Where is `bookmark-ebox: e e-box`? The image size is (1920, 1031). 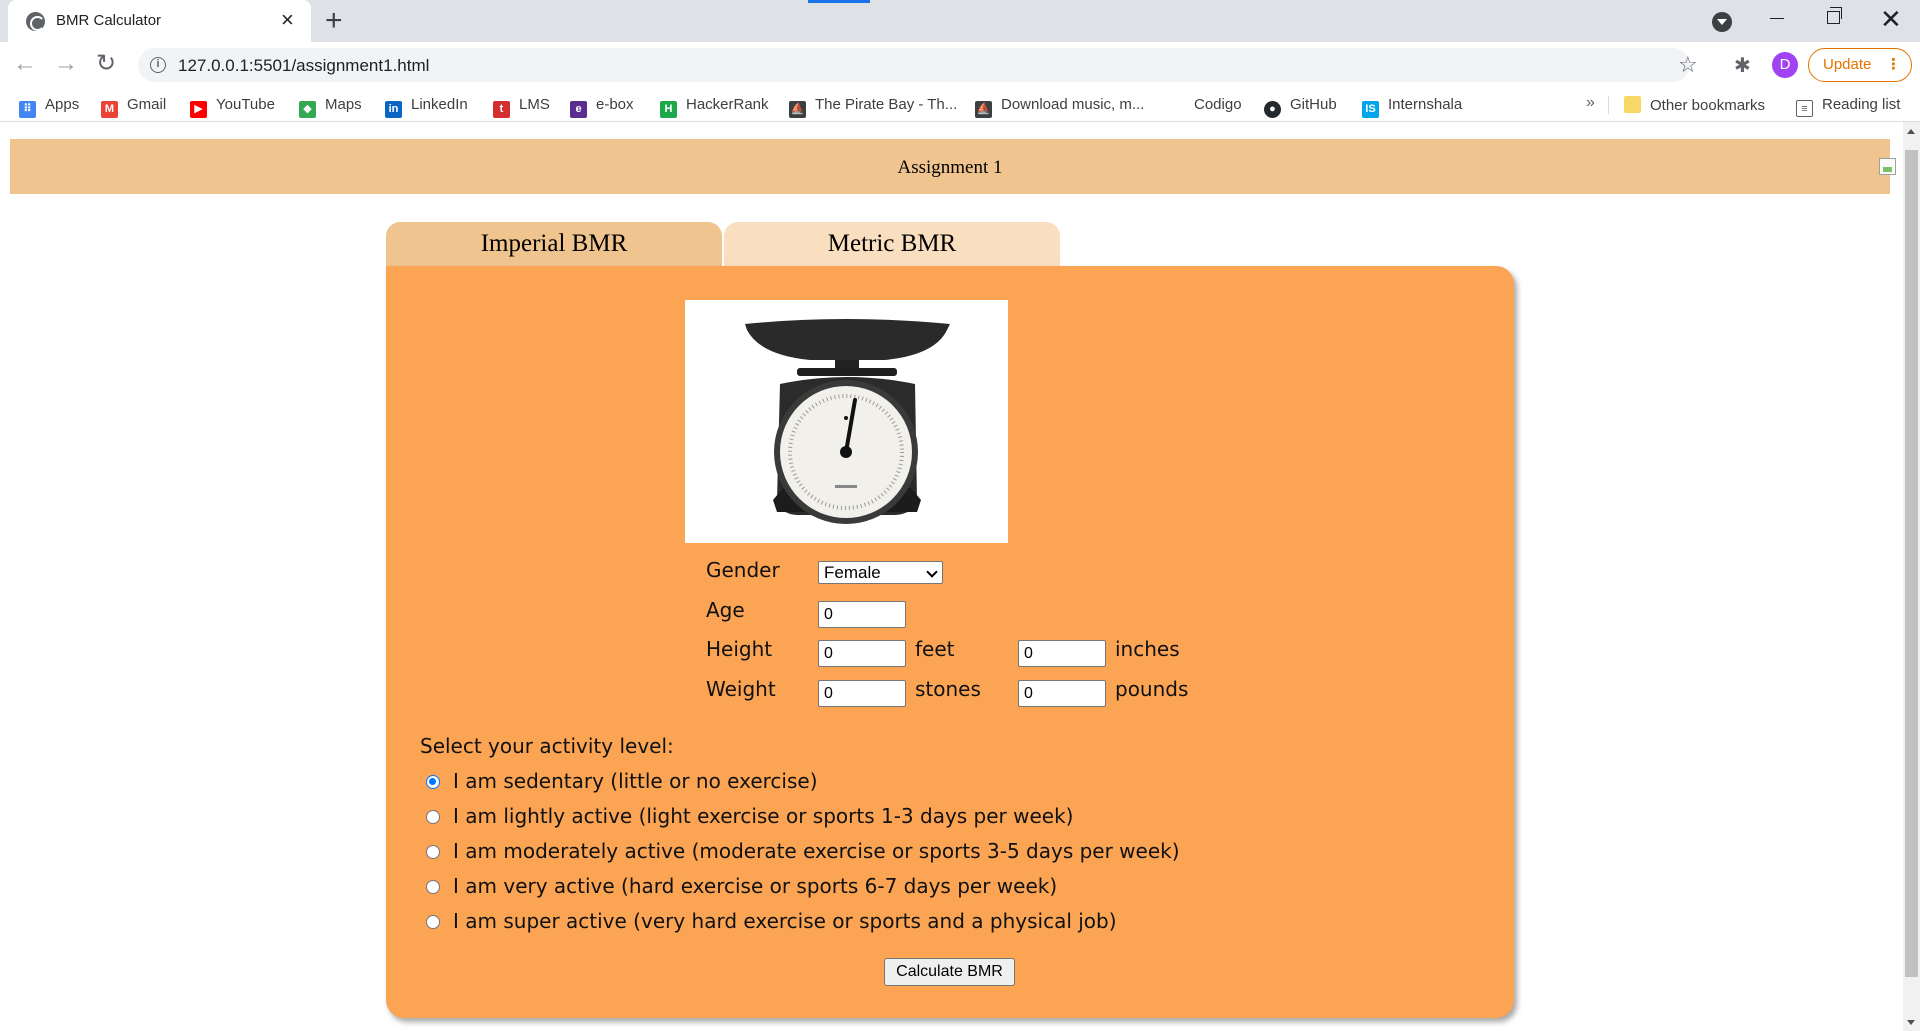 bookmark-ebox: e e-box is located at coordinates (602, 107).